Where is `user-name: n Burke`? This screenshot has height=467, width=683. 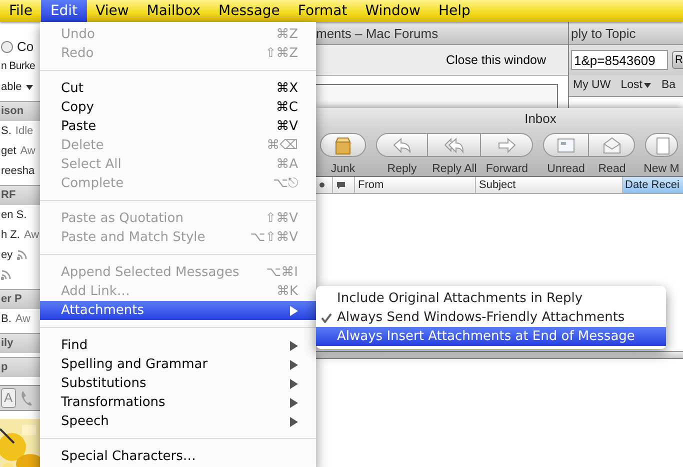
user-name: n Burke is located at coordinates (18, 66).